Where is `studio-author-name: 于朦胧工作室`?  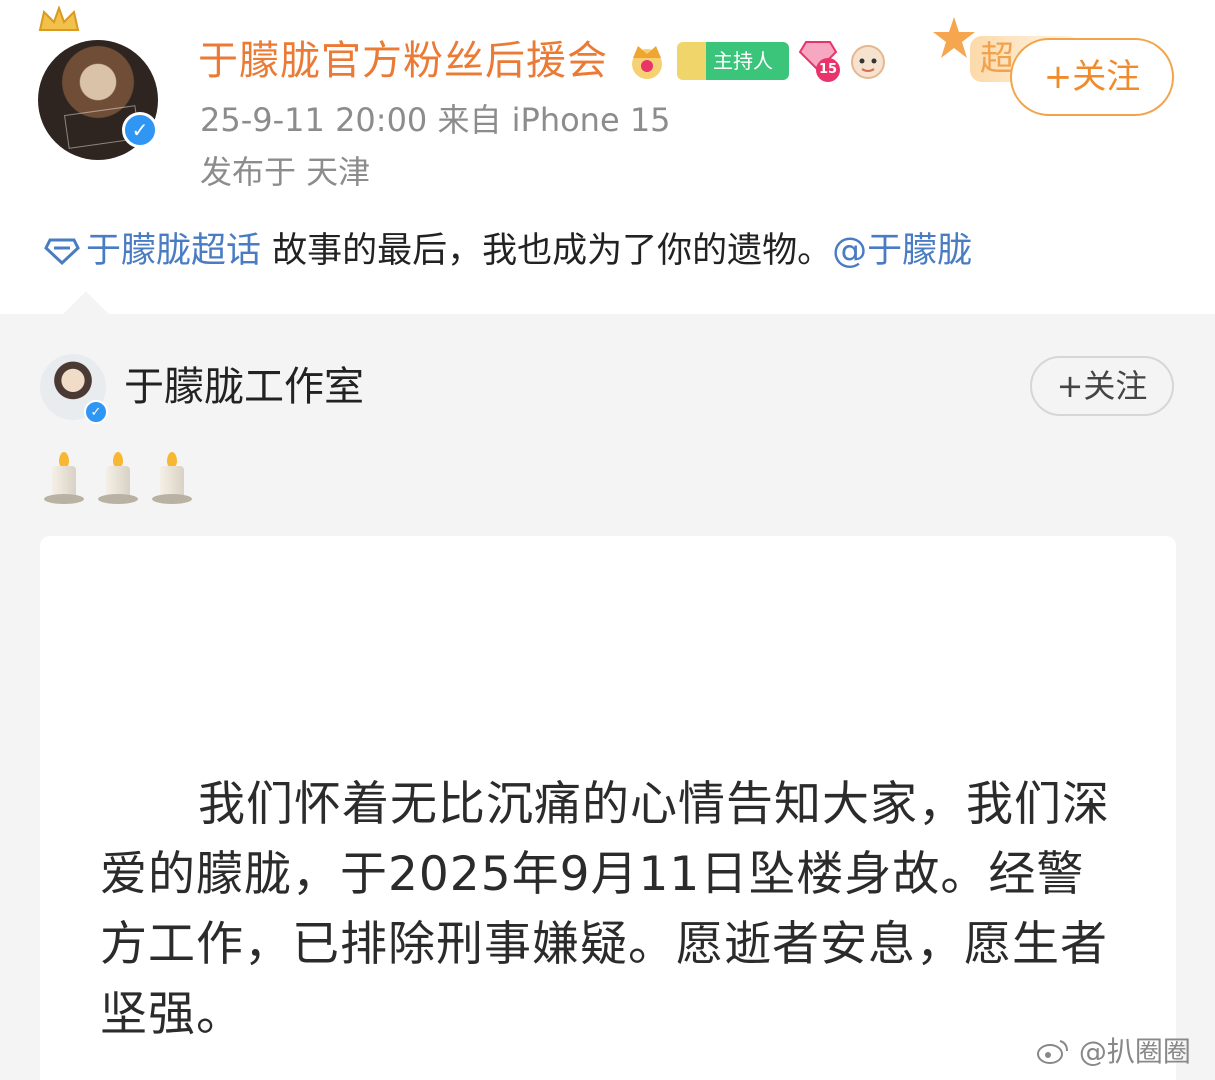 studio-author-name: 于朦胧工作室 is located at coordinates (244, 387).